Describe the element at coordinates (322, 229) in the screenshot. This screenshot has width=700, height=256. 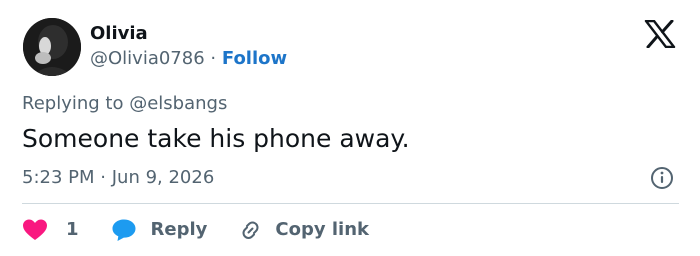
I see `copy-link-label: Copy link` at that location.